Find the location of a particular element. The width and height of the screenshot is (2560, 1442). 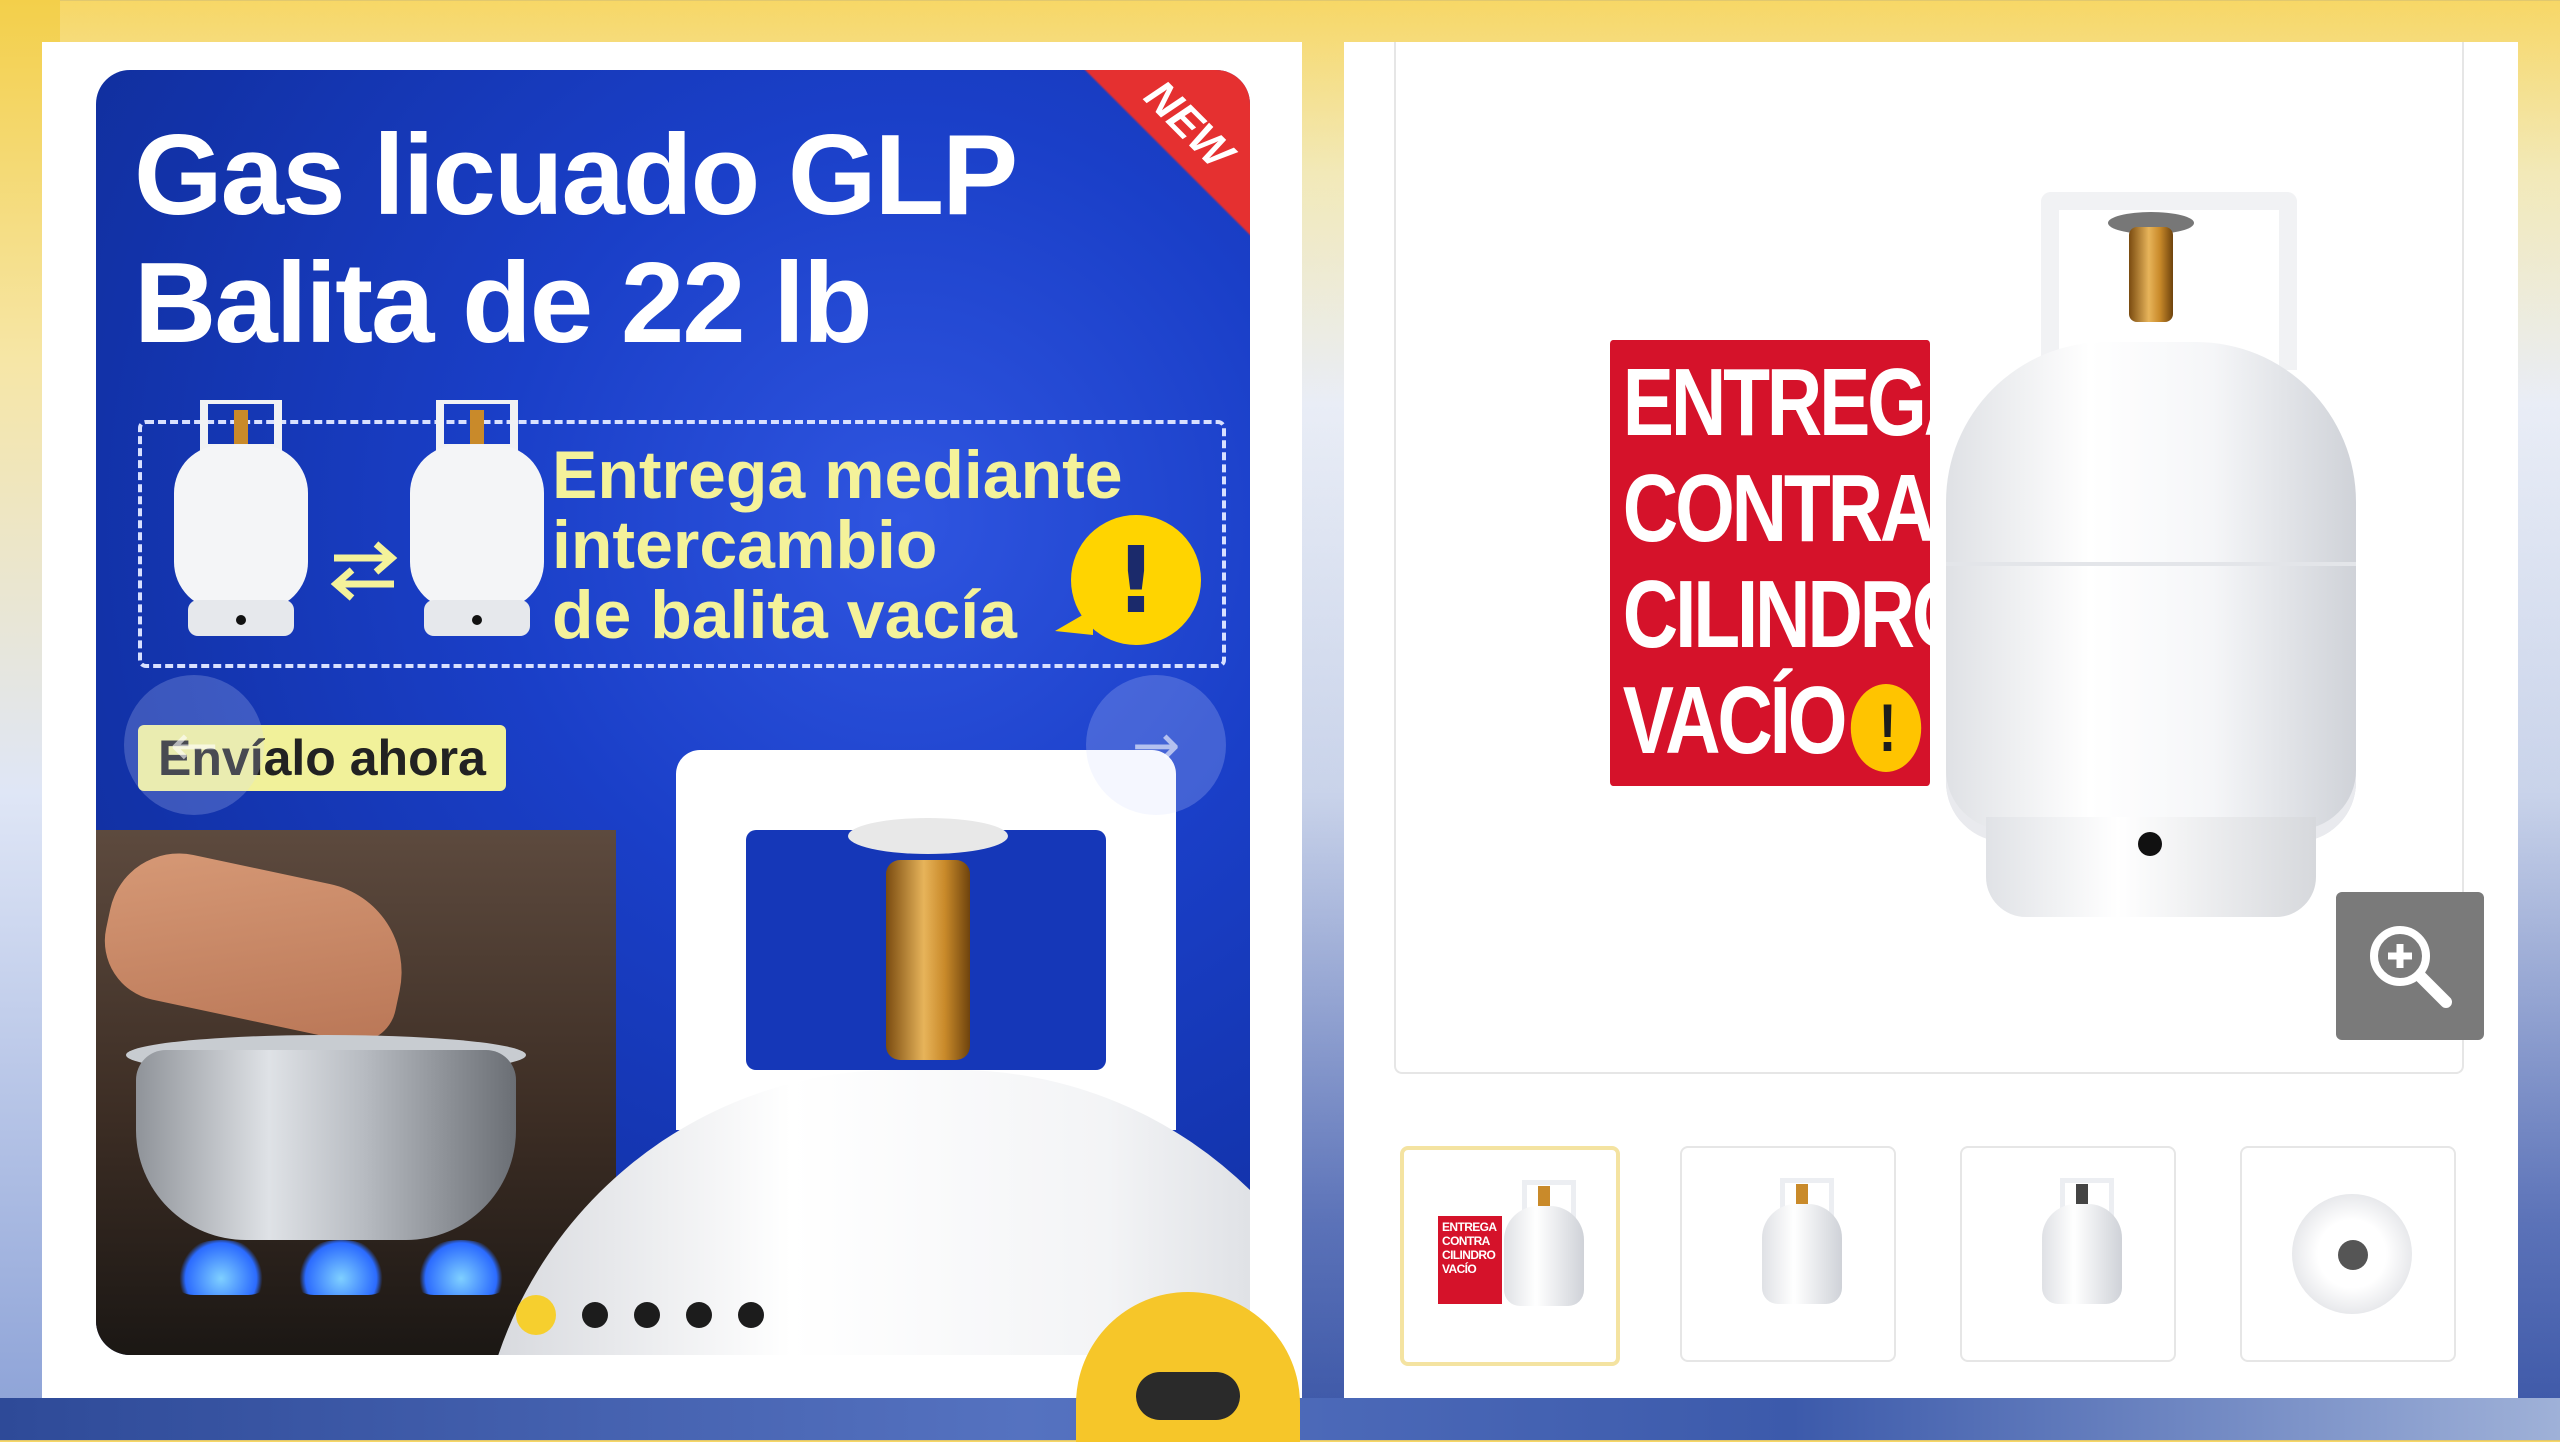

small-tank-left-icon is located at coordinates (241, 518).